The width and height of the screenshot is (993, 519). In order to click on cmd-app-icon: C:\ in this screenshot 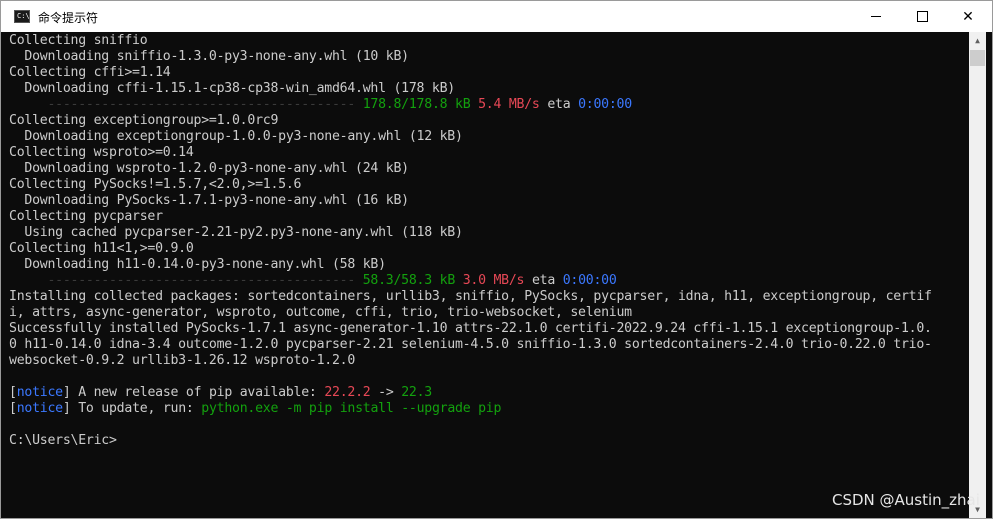, I will do `click(22, 16)`.